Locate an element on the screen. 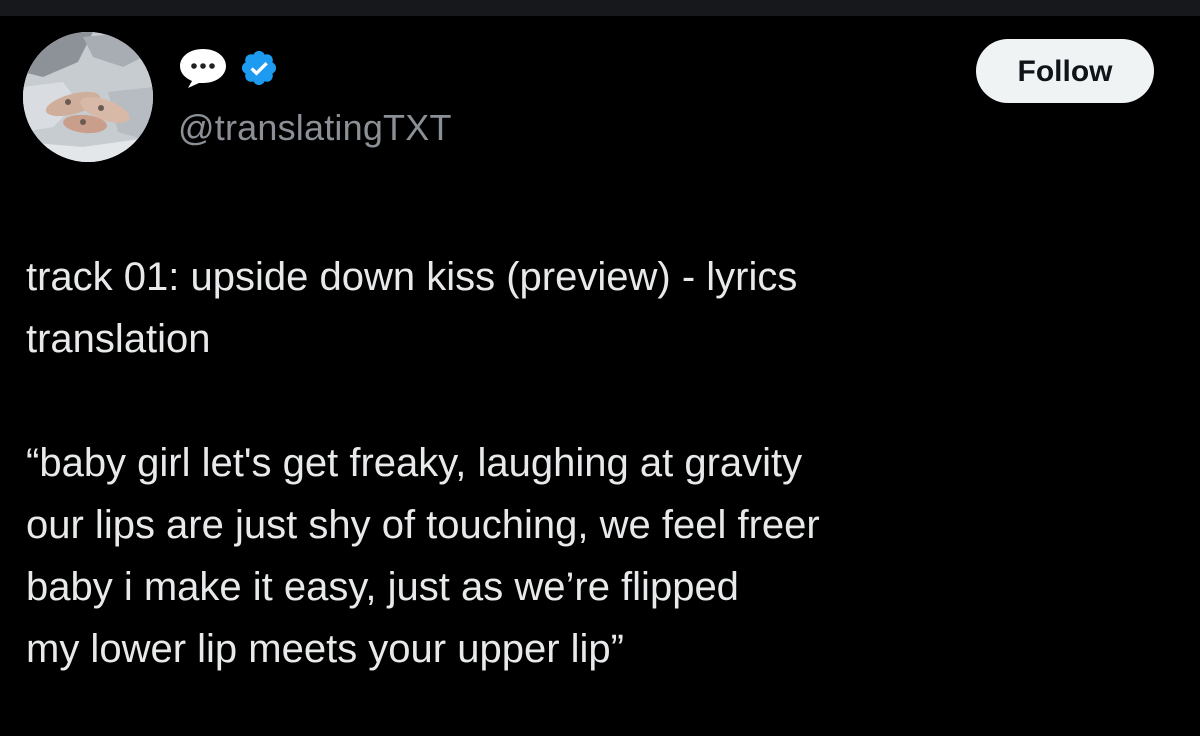 This screenshot has width=1200, height=736. follow-button: Follow is located at coordinates (1065, 71).